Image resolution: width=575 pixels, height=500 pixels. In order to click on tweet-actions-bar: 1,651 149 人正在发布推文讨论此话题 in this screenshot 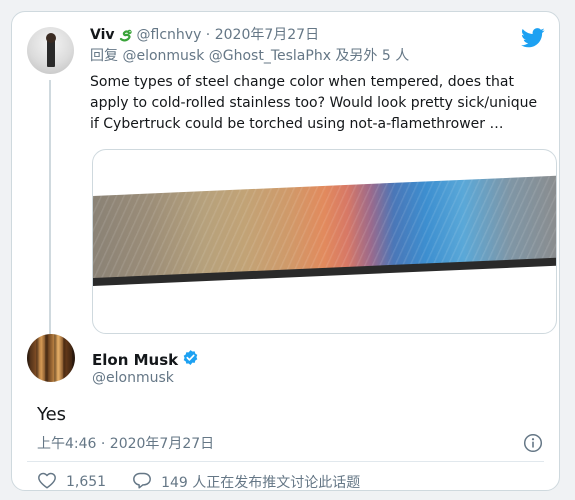, I will do `click(199, 481)`.